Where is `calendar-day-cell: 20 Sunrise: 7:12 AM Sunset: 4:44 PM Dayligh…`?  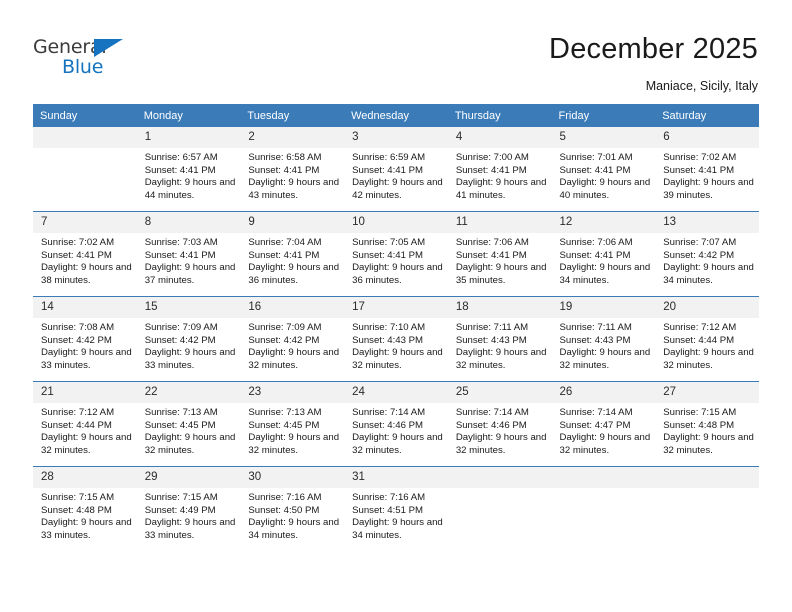 calendar-day-cell: 20 Sunrise: 7:12 AM Sunset: 4:44 PM Dayligh… is located at coordinates (707, 339).